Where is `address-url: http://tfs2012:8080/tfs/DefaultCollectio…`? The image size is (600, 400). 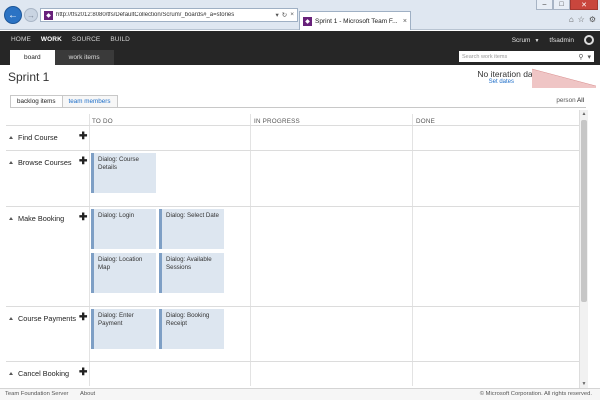
address-url: http://tfs2012:8080/tfs/DefaultCollectio… is located at coordinates (164, 15).